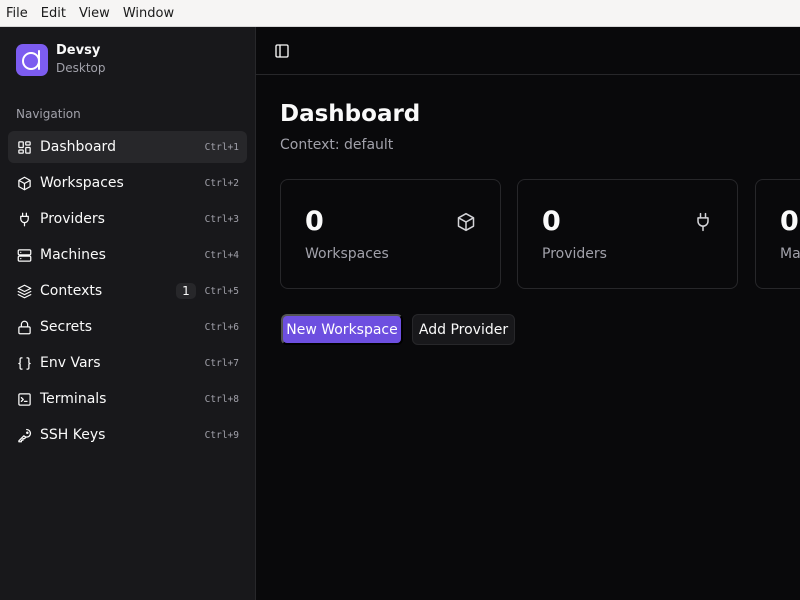 This screenshot has width=800, height=600. What do you see at coordinates (24, 327) in the screenshot?
I see `lock-icon` at bounding box center [24, 327].